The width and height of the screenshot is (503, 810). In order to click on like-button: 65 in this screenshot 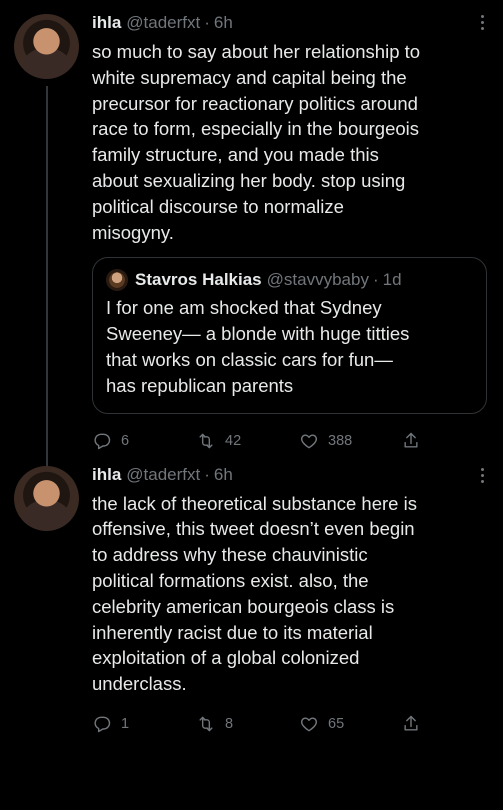, I will do `click(350, 724)`.